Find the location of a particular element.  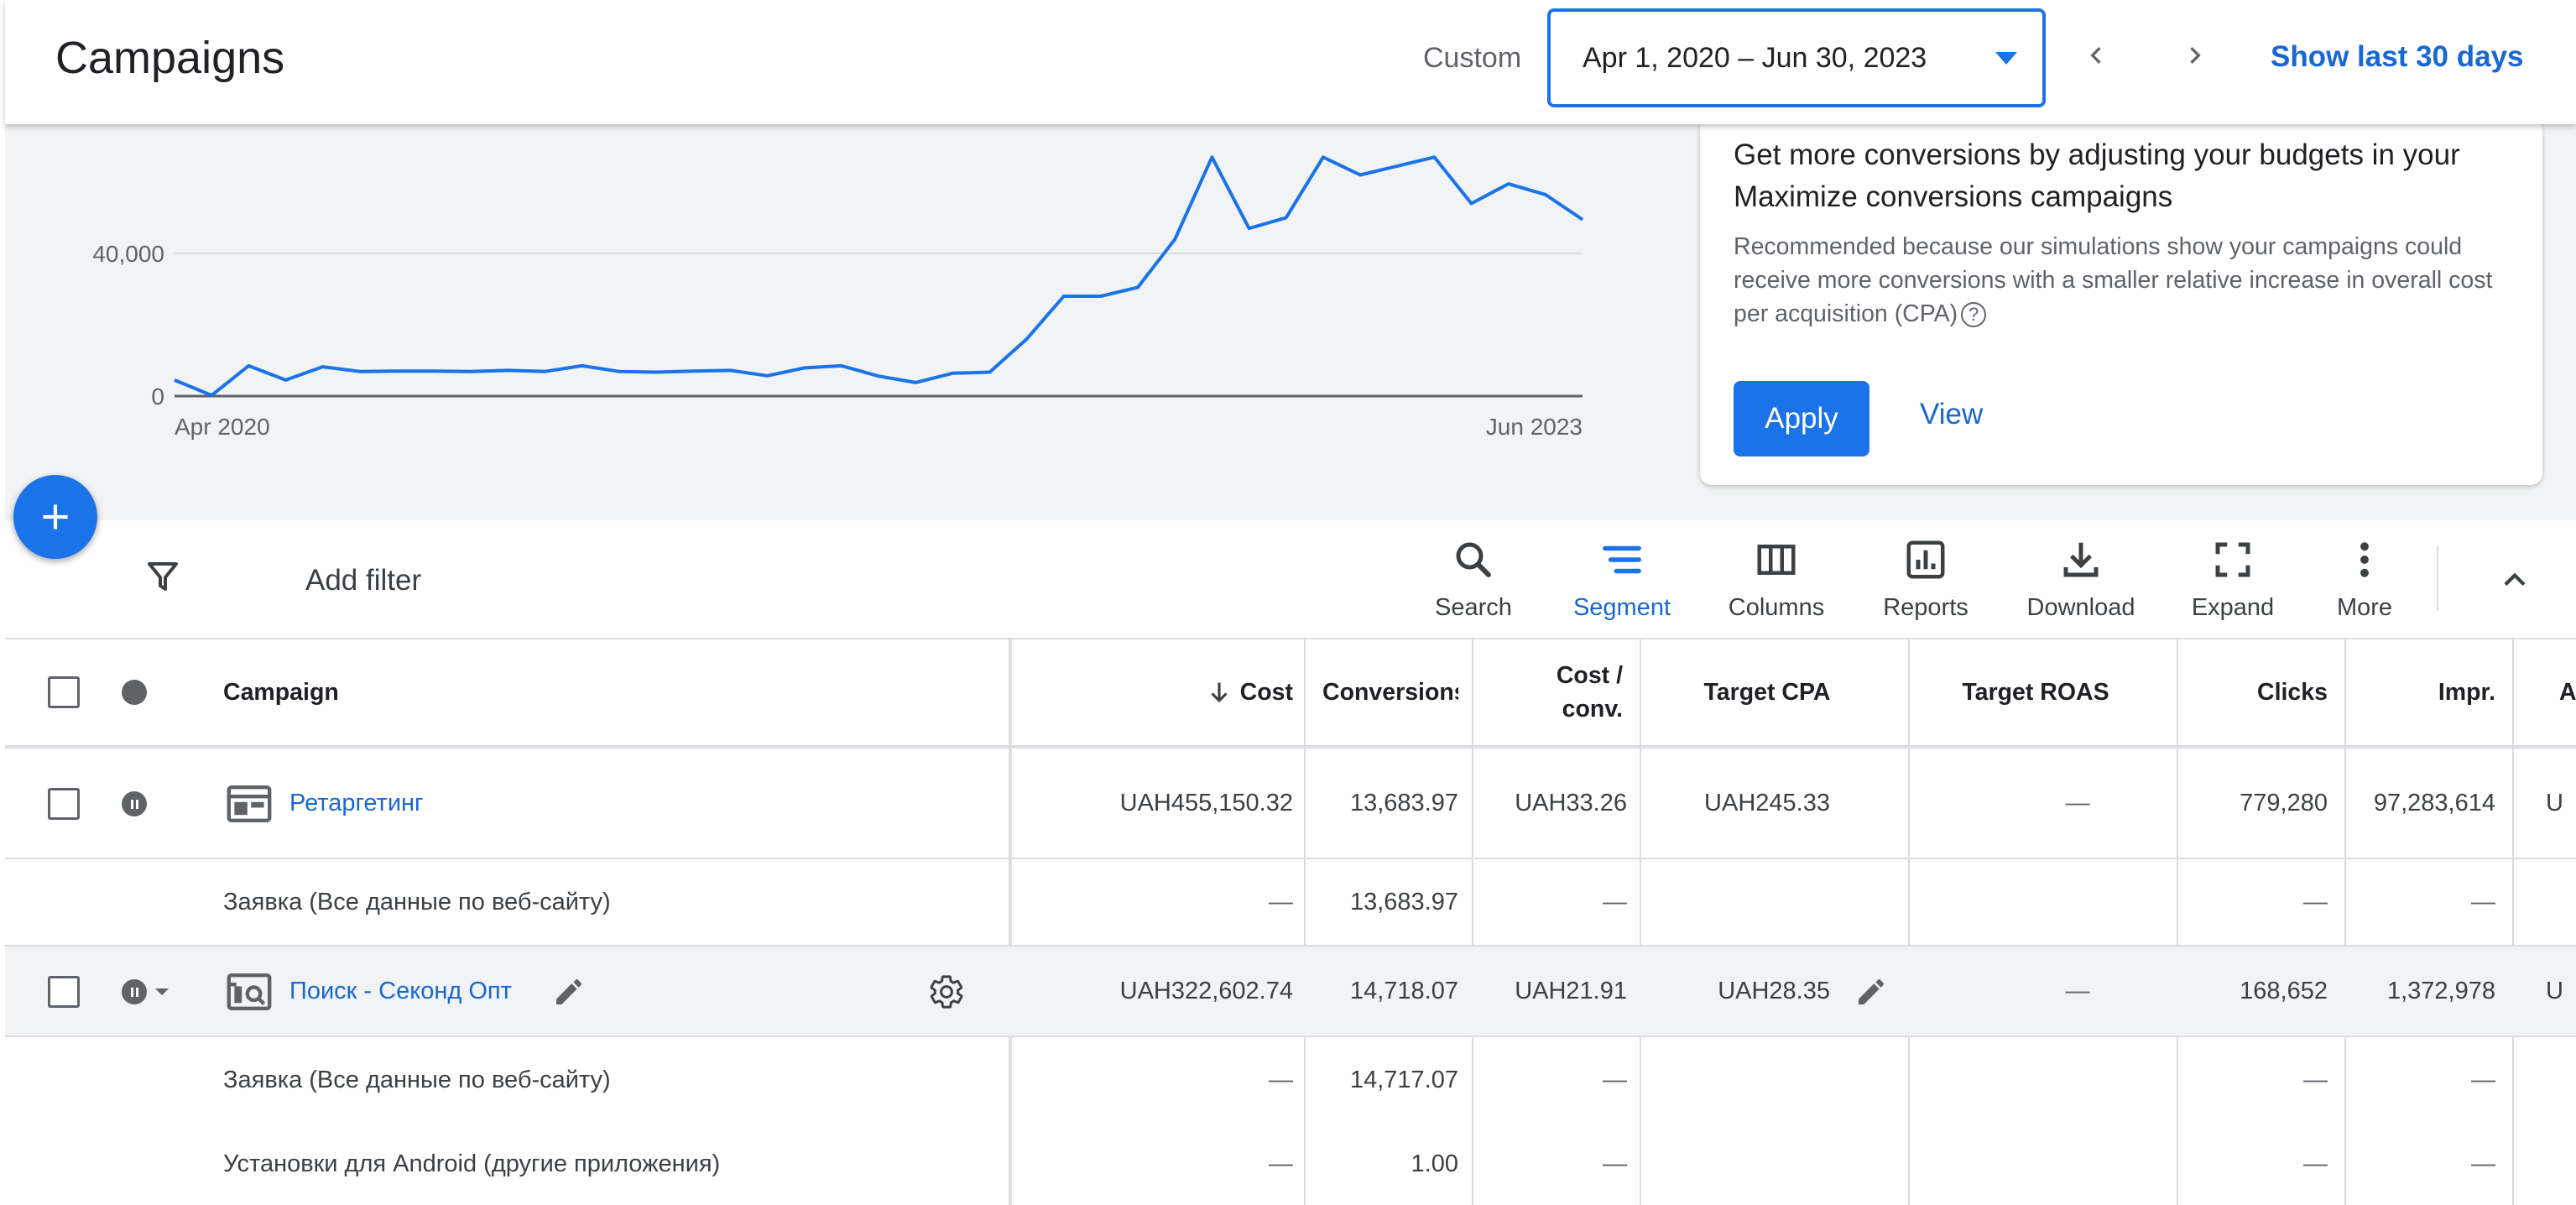

conversion-action-name: Заявка (Все данные по веб-сайту) is located at coordinates (417, 1079).